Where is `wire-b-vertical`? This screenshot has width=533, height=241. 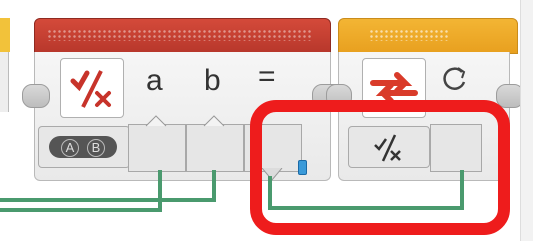 wire-b-vertical is located at coordinates (214, 185).